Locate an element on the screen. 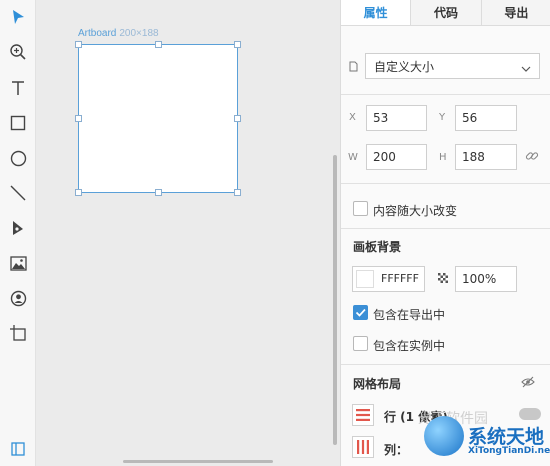 Image resolution: width=550 pixels, height=466 pixels. resize-content-label: 内容随大小改变 is located at coordinates (415, 211).